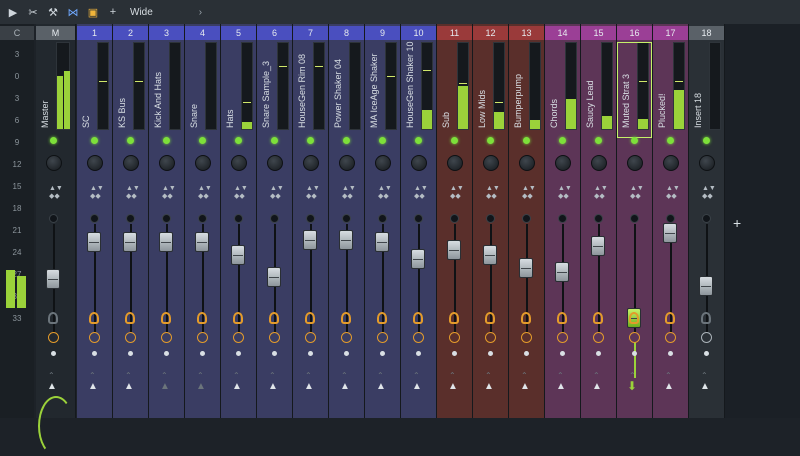  What do you see at coordinates (598, 33) in the screenshot?
I see `strip-number: 15` at bounding box center [598, 33].